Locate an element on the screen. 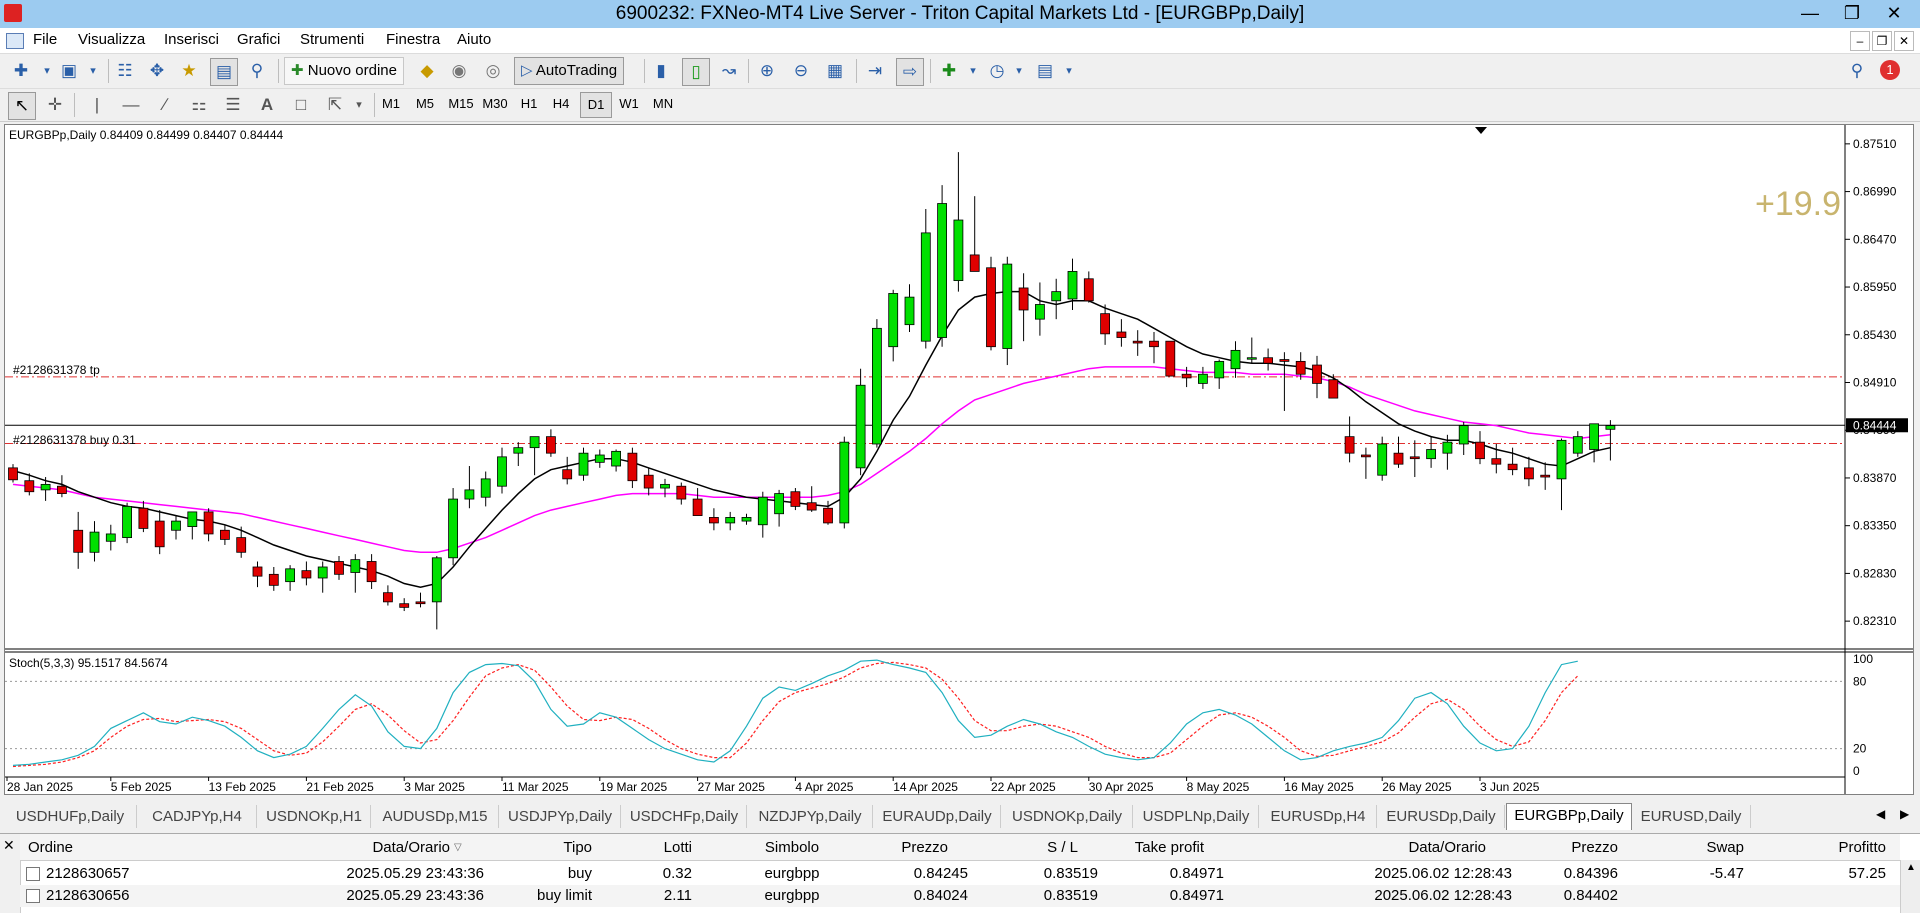 The image size is (1920, 913). timeframe-m5: M5 is located at coordinates (425, 104).